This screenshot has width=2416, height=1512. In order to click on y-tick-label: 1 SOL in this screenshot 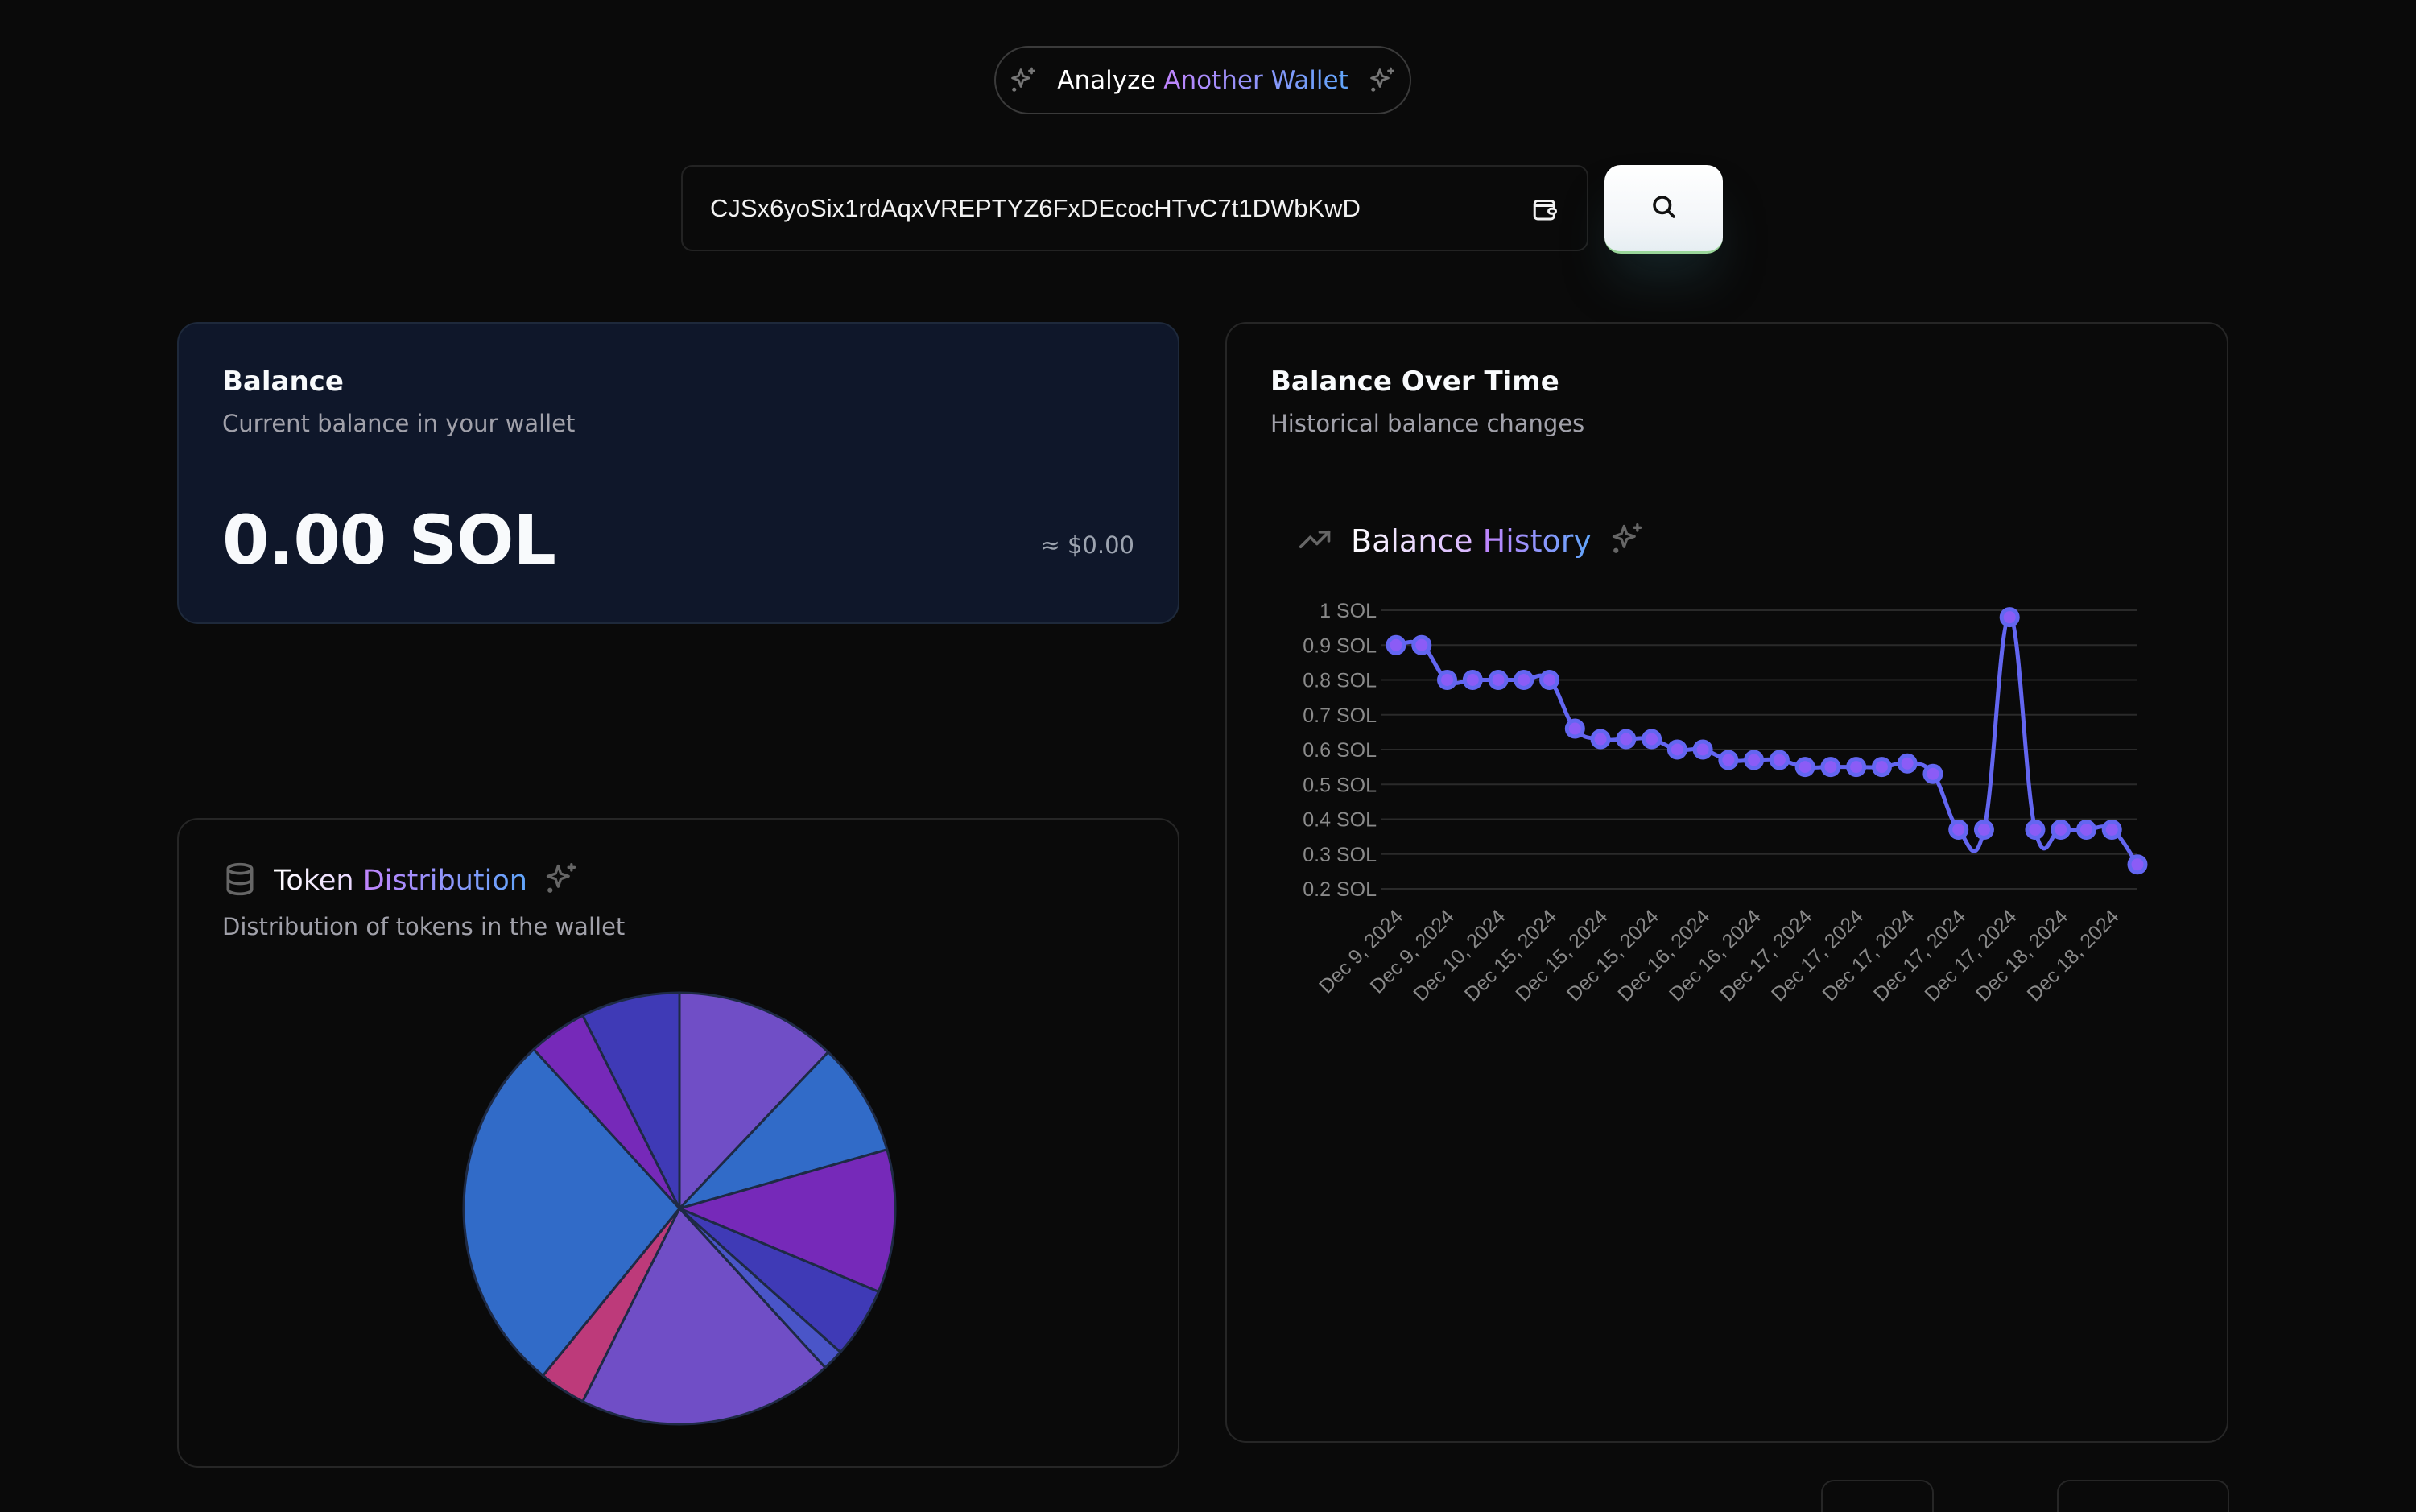, I will do `click(1348, 611)`.